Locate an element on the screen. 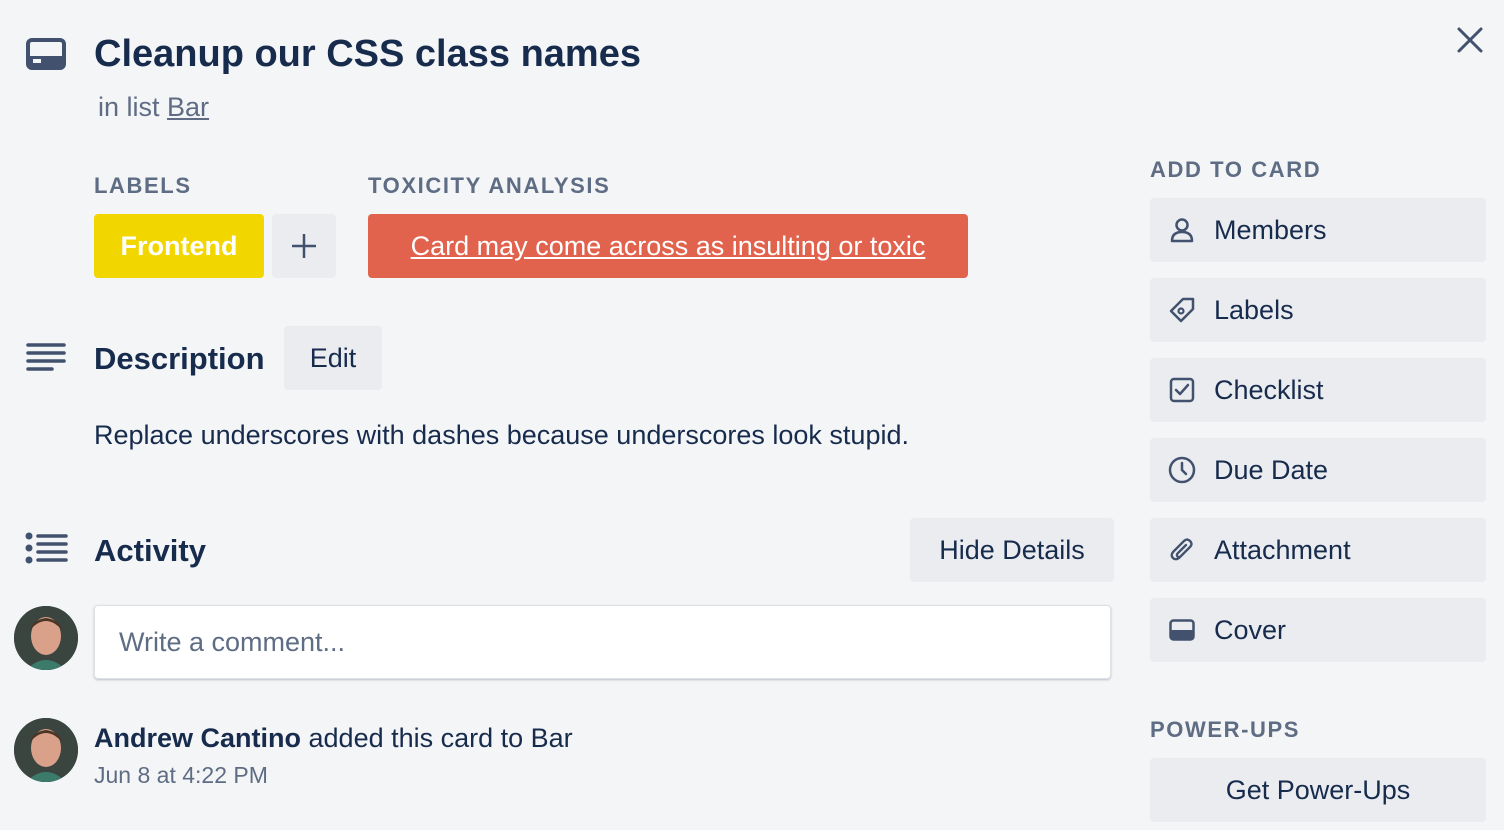  in-list-prefix: in list is located at coordinates (129, 107).